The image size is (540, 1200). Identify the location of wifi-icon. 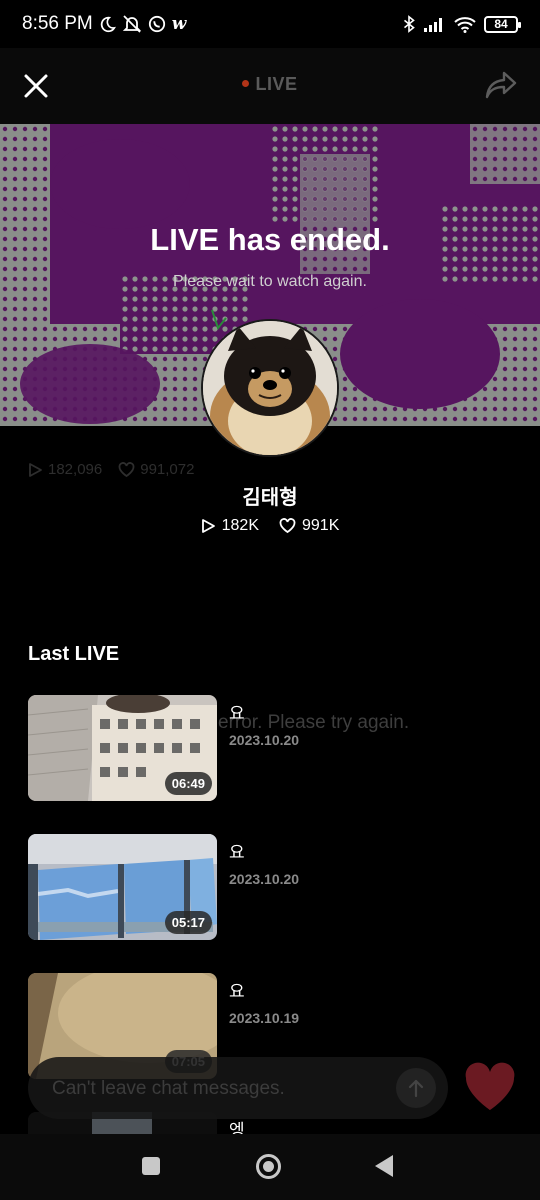
(465, 24).